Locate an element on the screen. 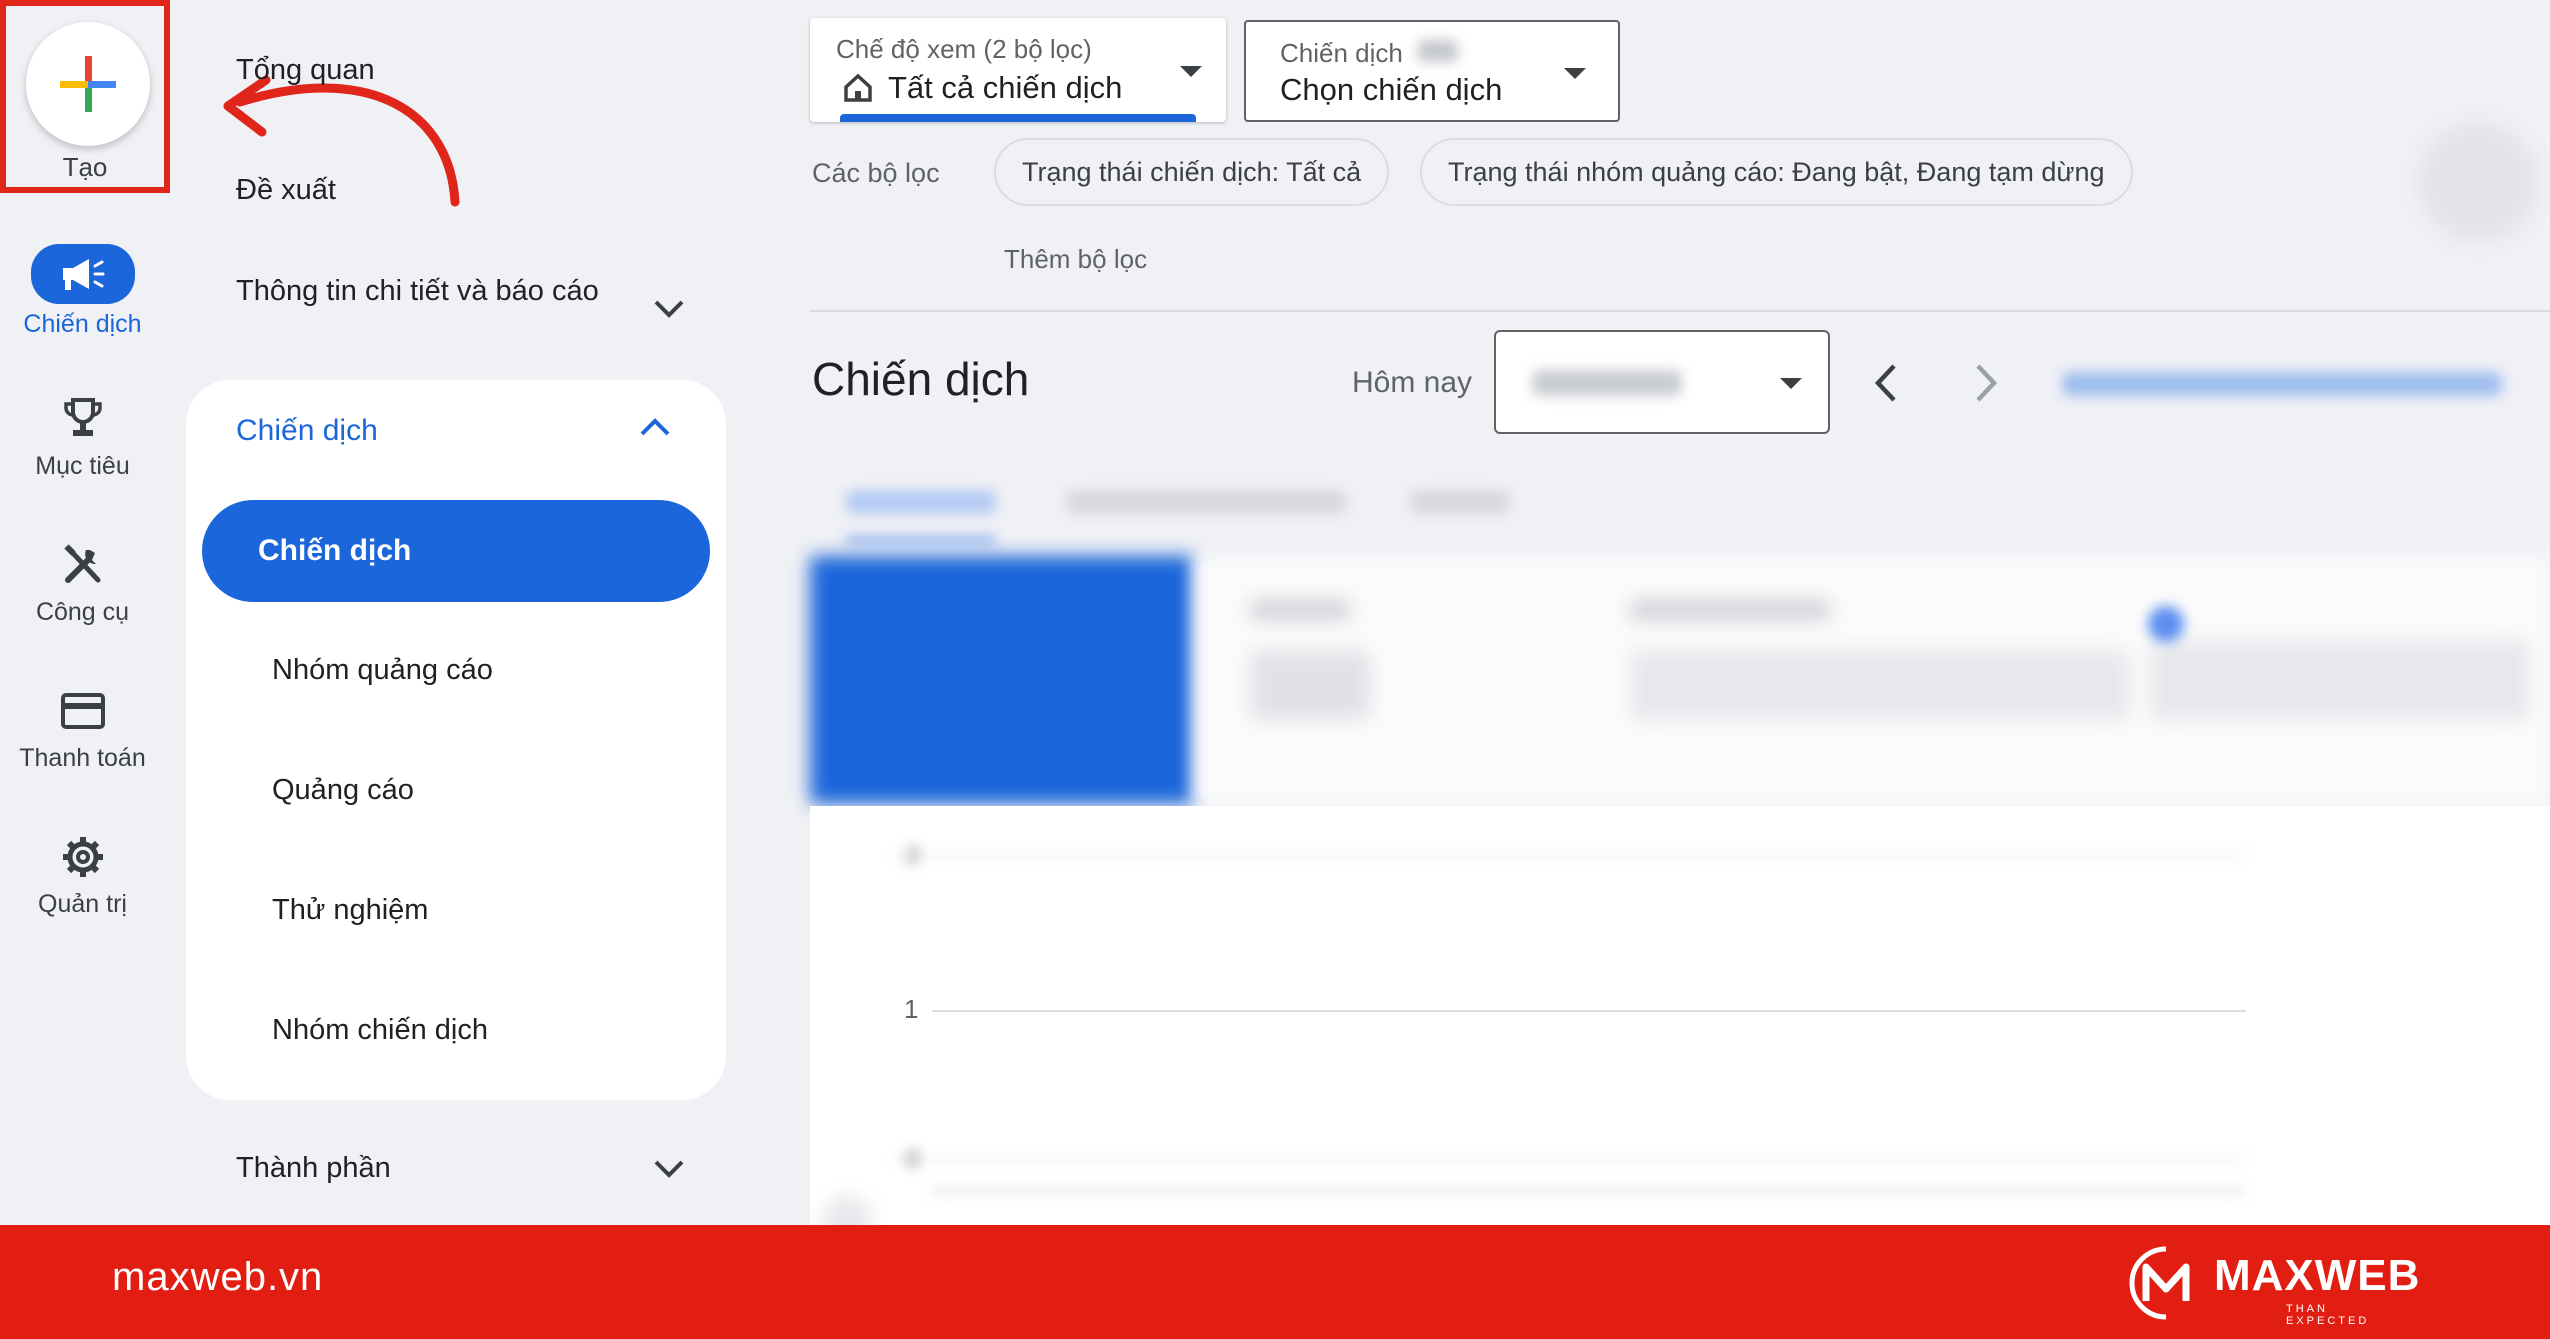 This screenshot has width=2550, height=1339. view-mode-selector: Chế độ xem (2 bộ lọc) Tất cả chiến dịch is located at coordinates (1018, 70).